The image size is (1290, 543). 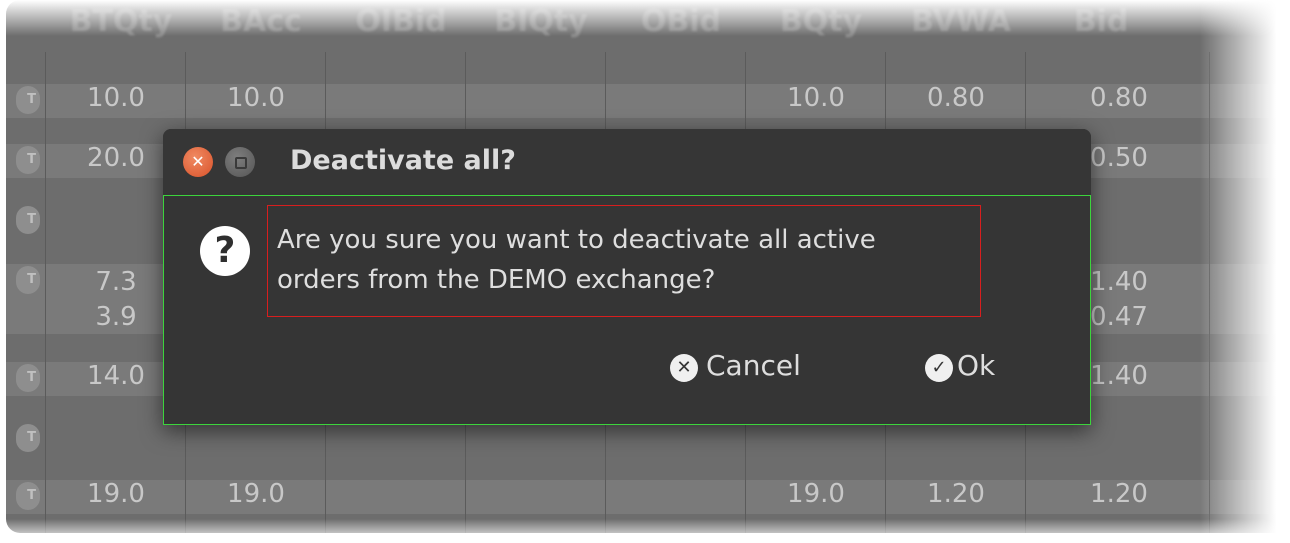 What do you see at coordinates (939, 368) in the screenshot?
I see `check-icon: ✓` at bounding box center [939, 368].